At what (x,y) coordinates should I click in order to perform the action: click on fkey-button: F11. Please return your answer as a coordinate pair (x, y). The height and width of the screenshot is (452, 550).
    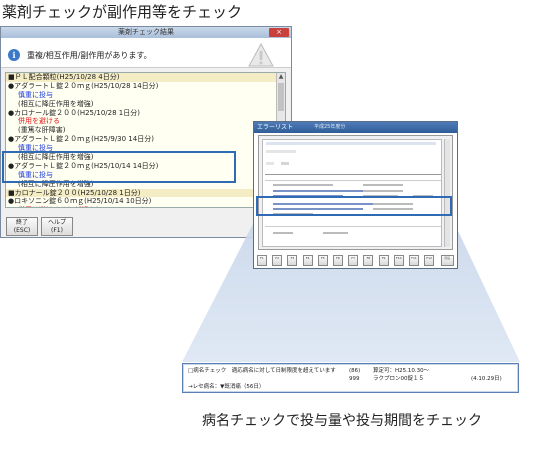
    Looking at the image, I should click on (414, 260).